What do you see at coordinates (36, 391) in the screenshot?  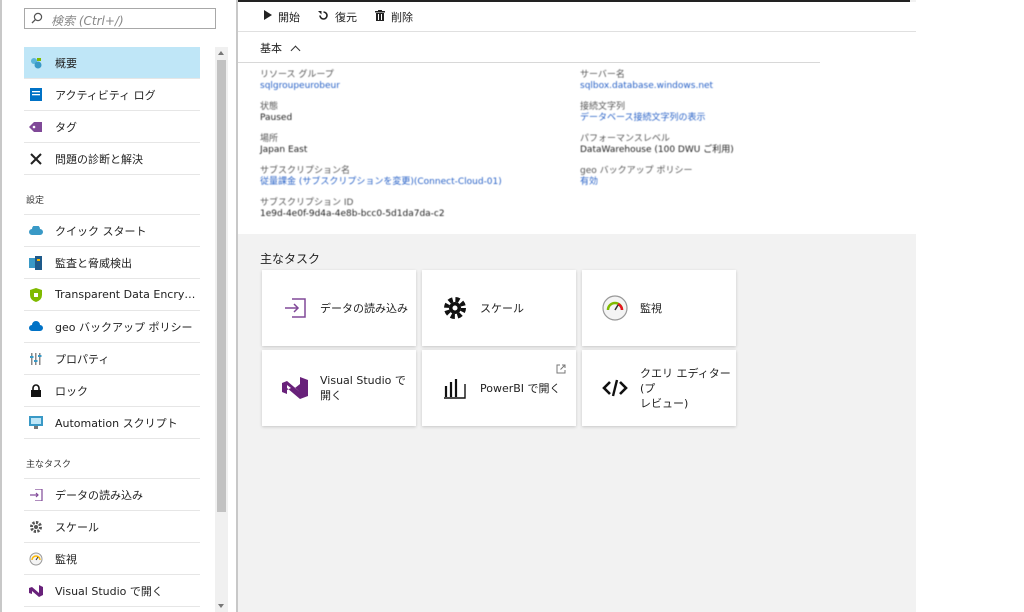 I see `lock-icon` at bounding box center [36, 391].